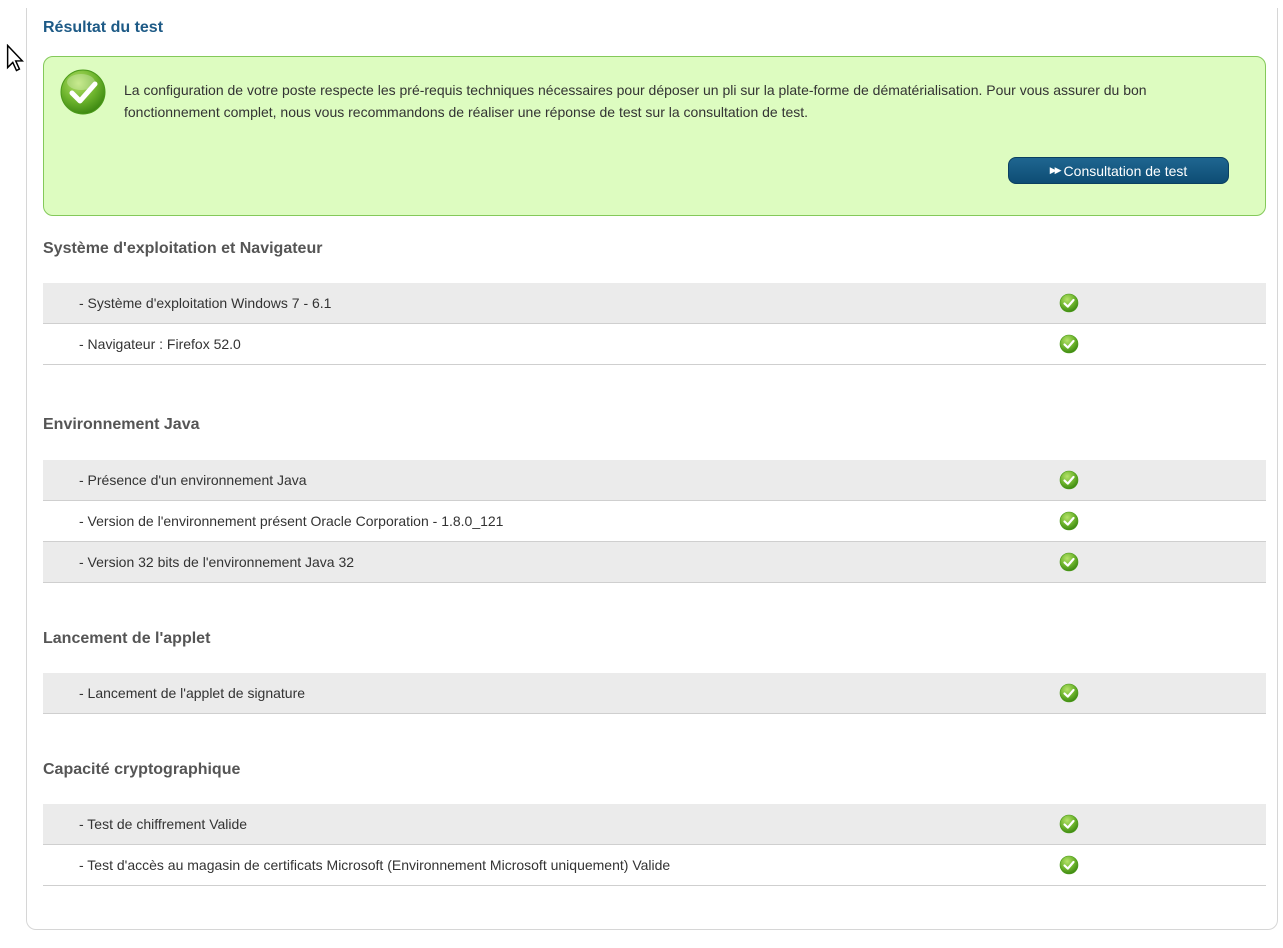 This screenshot has height=948, width=1283. Describe the element at coordinates (192, 693) in the screenshot. I see `check-row-label: - Lancement de l'applet de signature` at that location.